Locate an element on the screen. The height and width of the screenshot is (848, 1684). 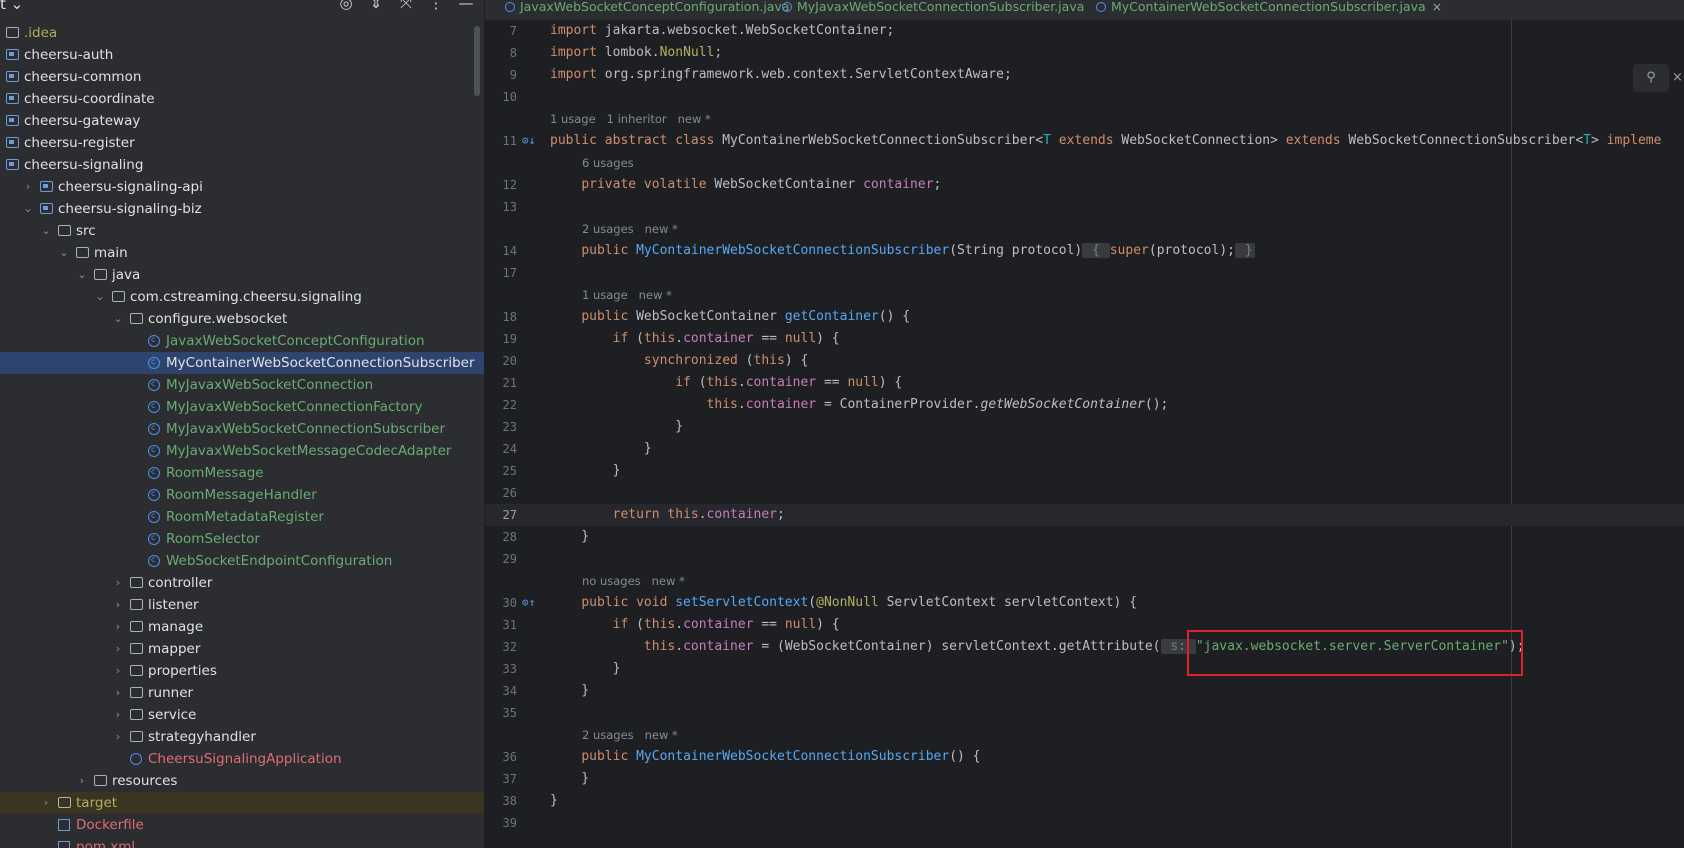
tree-item: cheersu-gateway is located at coordinates (242, 121).